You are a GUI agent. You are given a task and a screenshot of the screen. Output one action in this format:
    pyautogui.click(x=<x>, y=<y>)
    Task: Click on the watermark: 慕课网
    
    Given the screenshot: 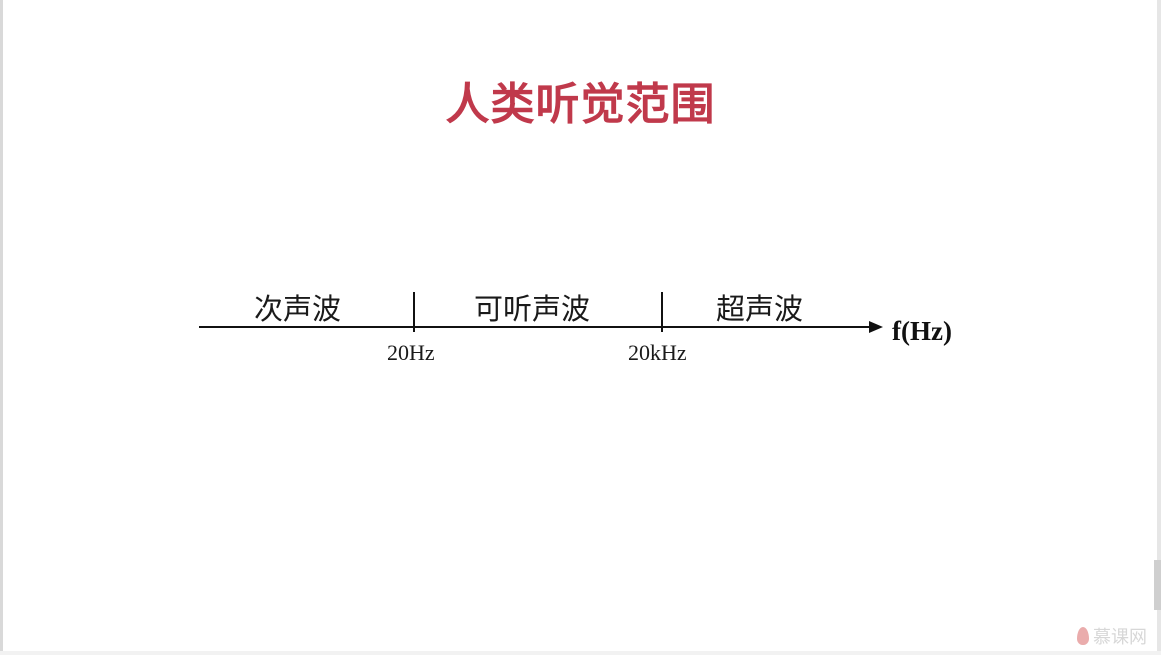 What is the action you would take?
    pyautogui.click(x=1112, y=636)
    